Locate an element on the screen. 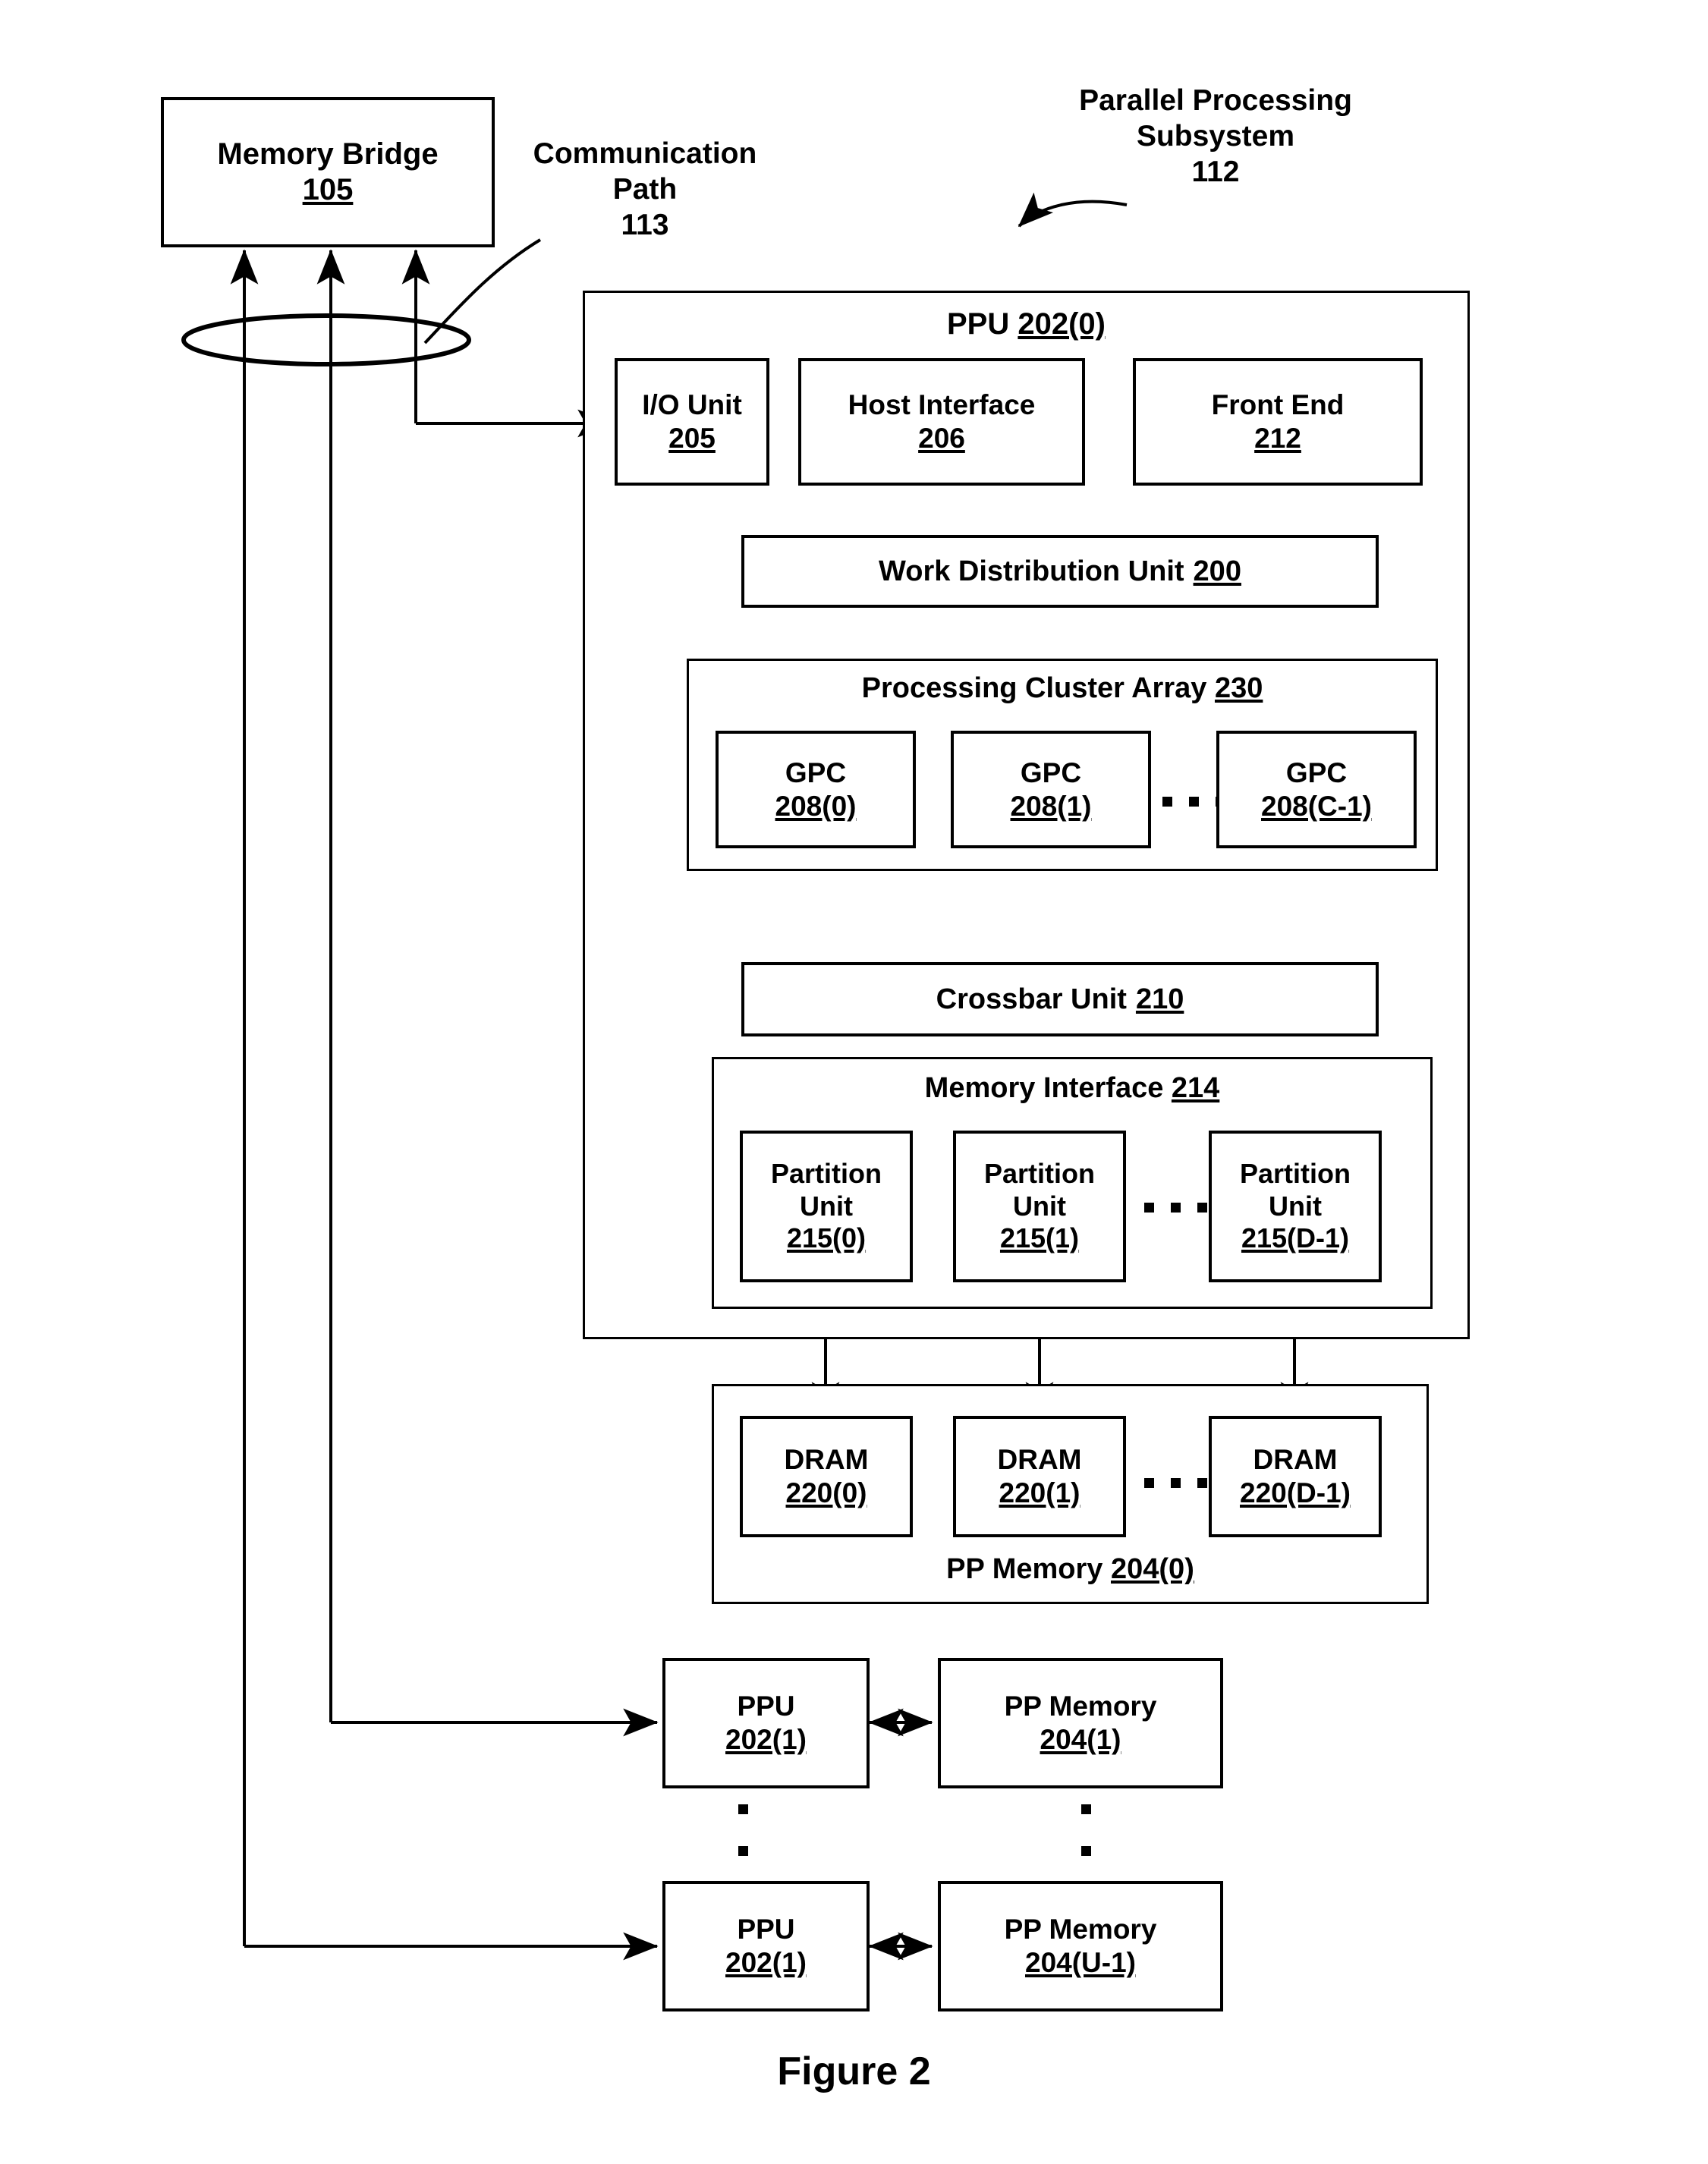 The height and width of the screenshot is (2164, 1708). pps-line1: Parallel Processing is located at coordinates (1215, 100).